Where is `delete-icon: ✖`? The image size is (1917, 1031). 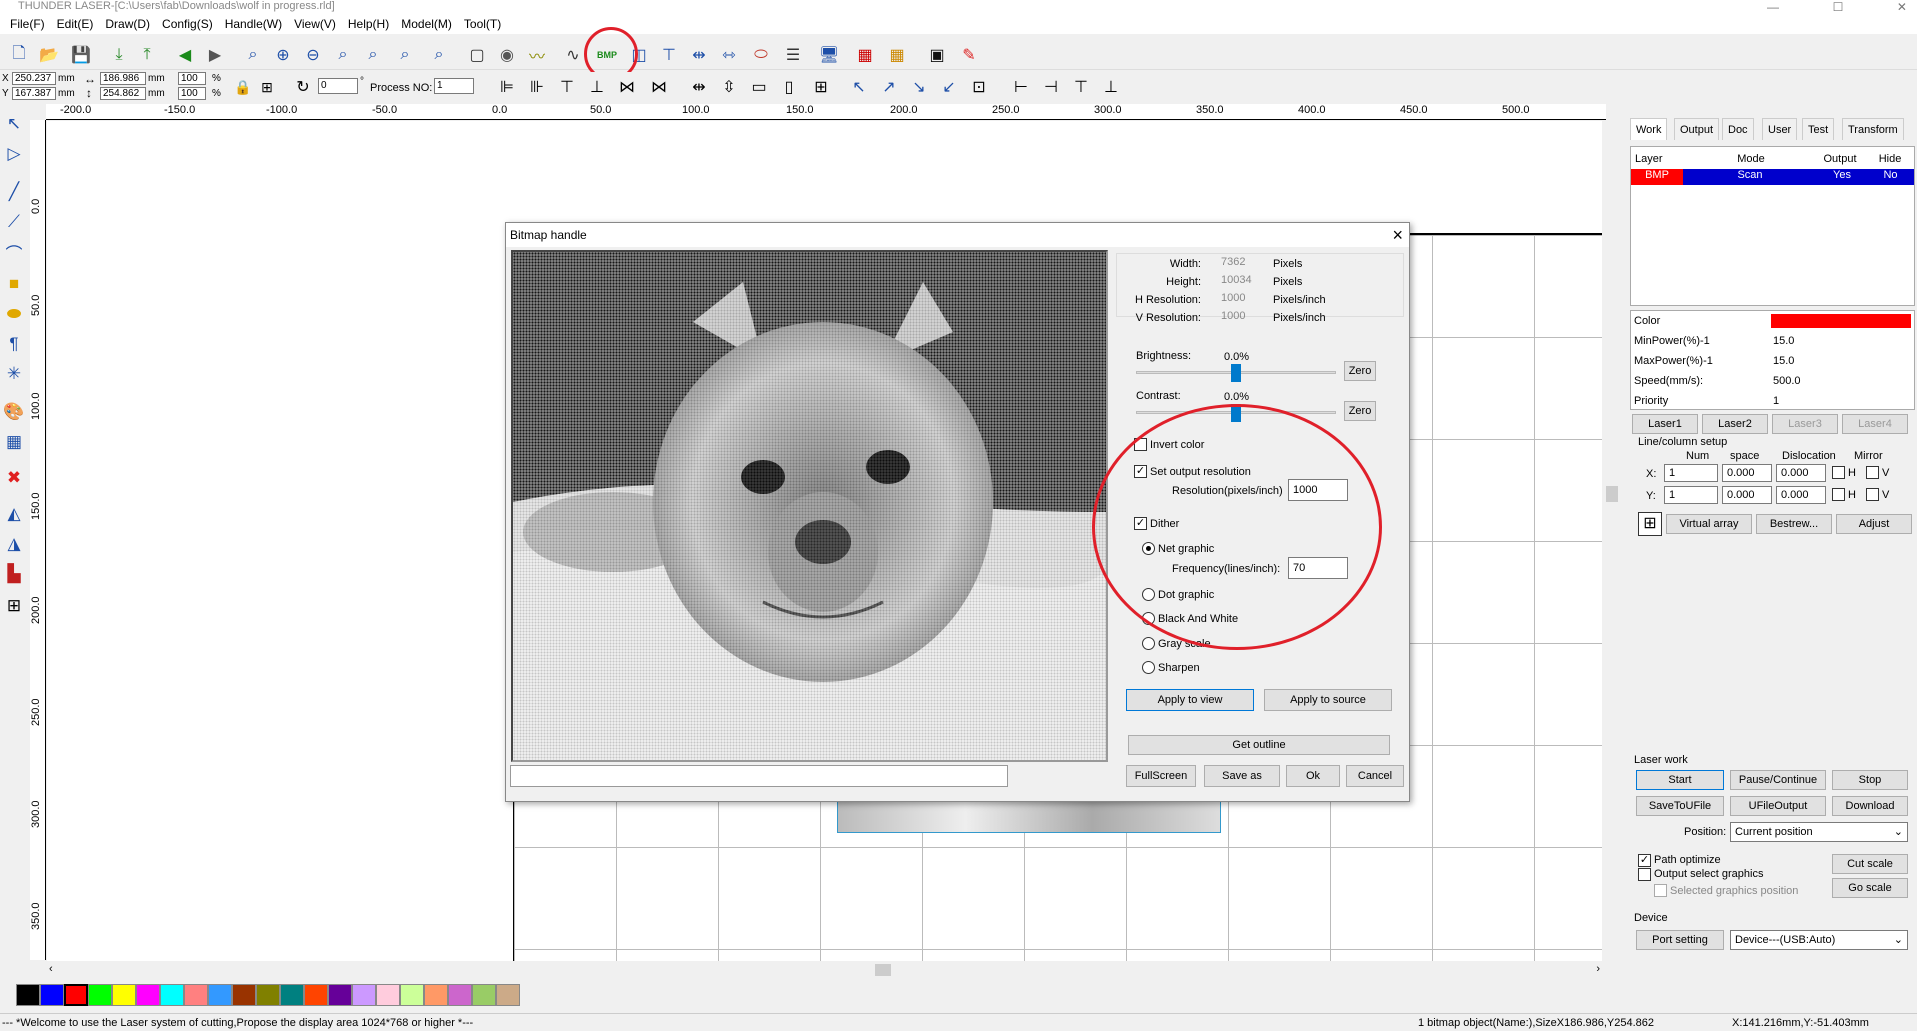 delete-icon: ✖ is located at coordinates (14, 478).